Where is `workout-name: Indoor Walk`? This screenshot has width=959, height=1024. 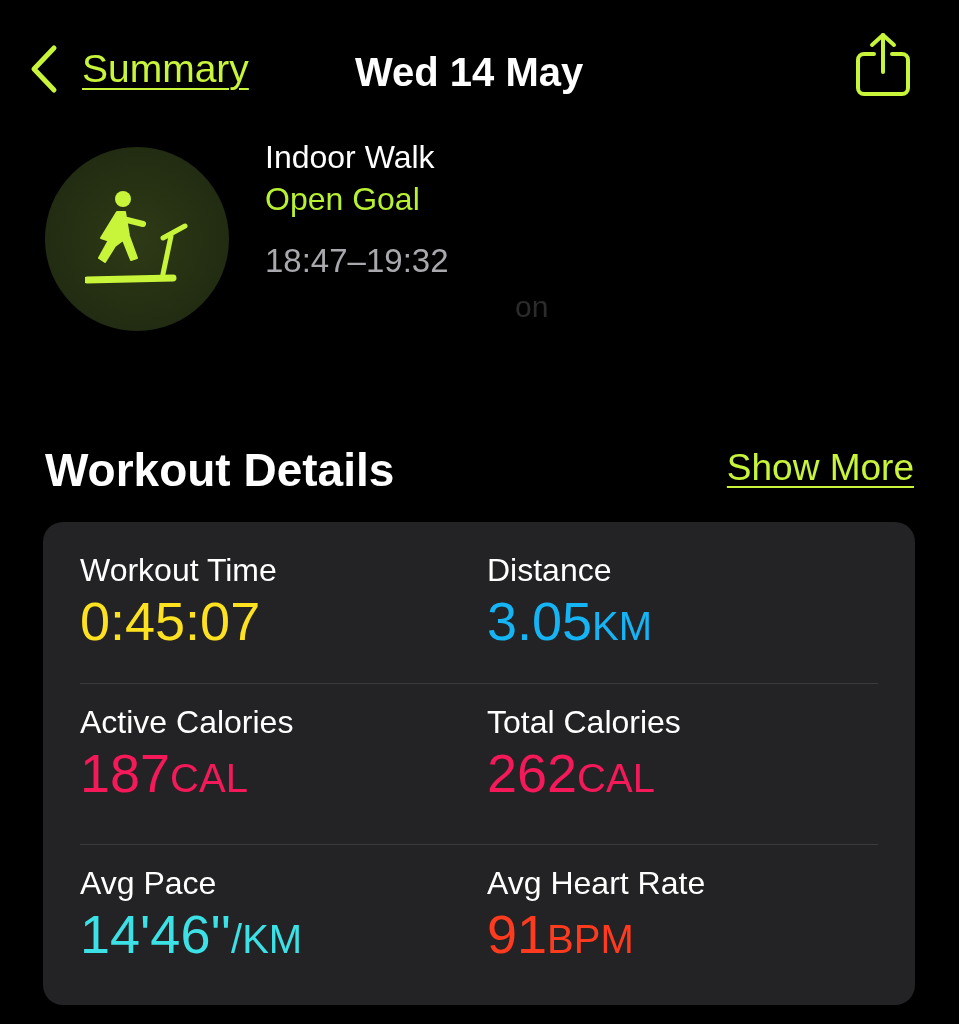
workout-name: Indoor Walk is located at coordinates (350, 157).